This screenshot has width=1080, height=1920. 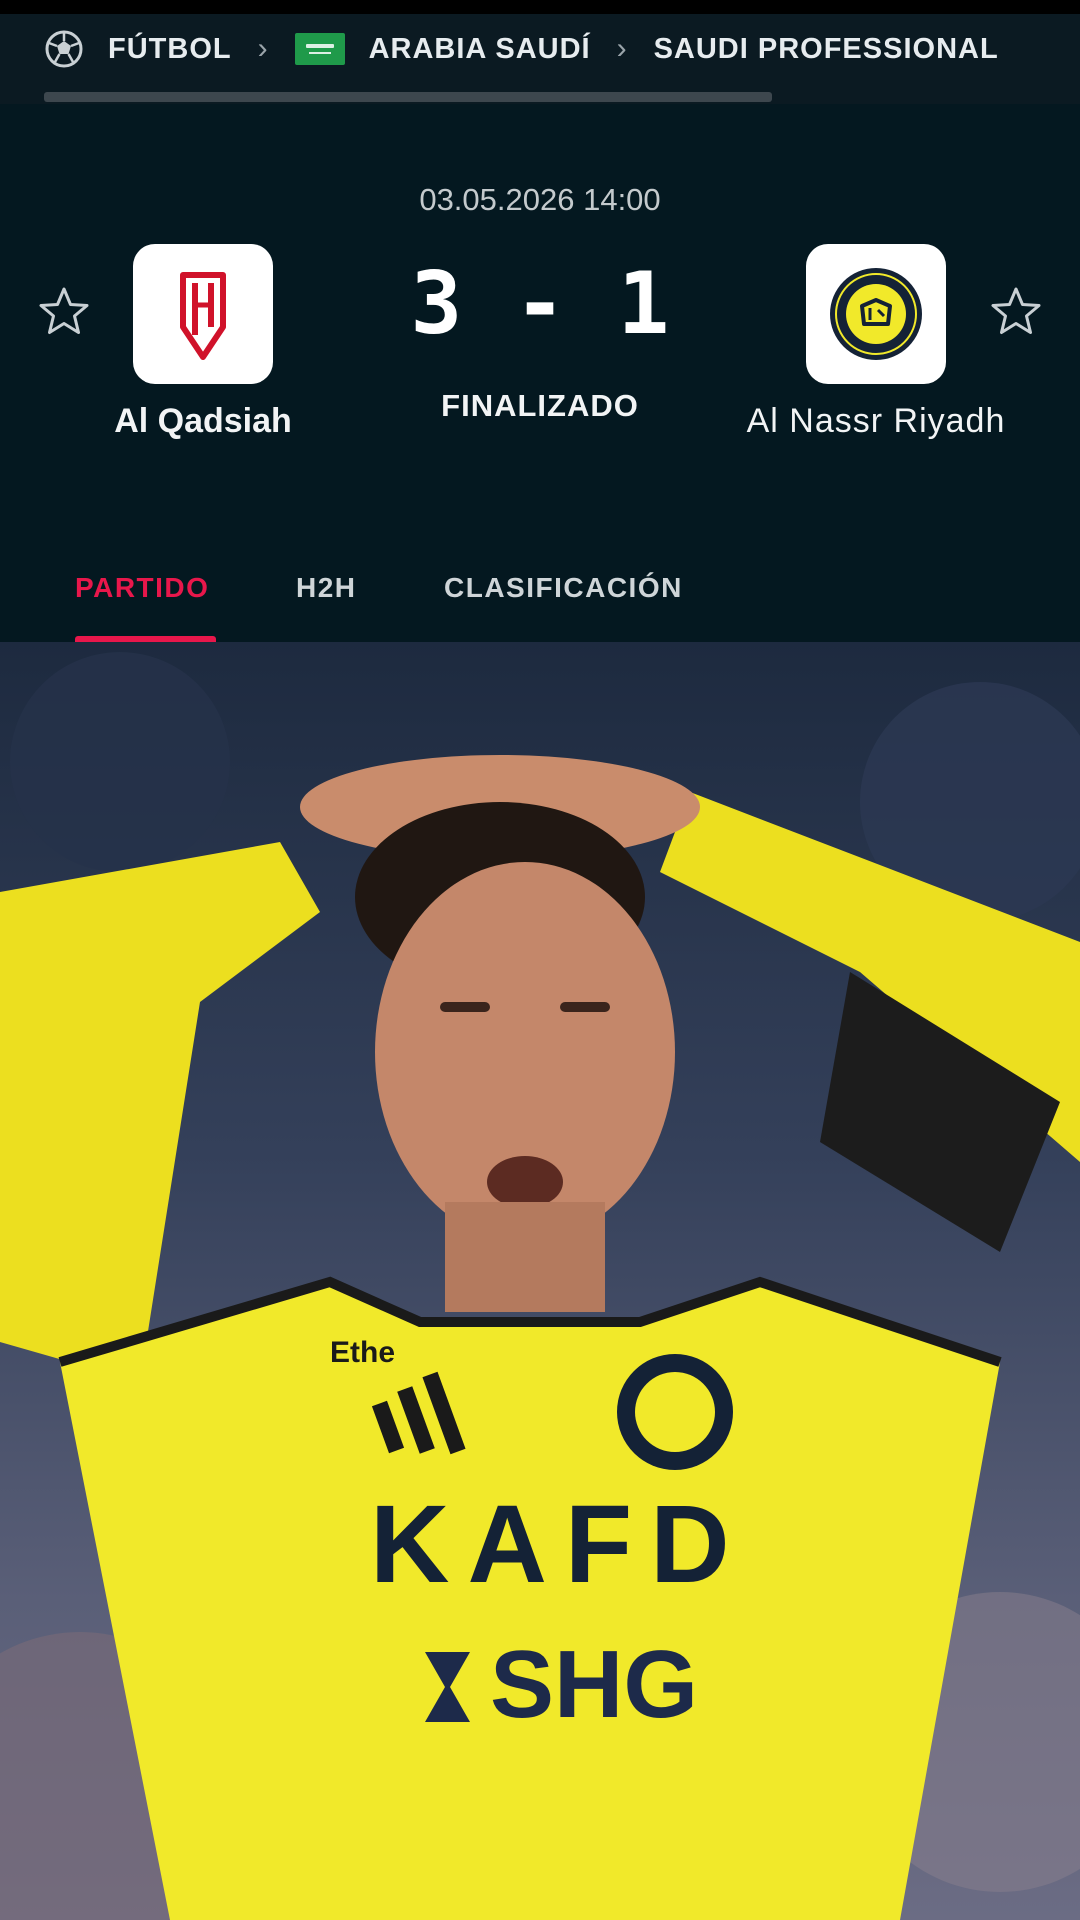 I want to click on saudi-flag-icon, so click(x=319, y=49).